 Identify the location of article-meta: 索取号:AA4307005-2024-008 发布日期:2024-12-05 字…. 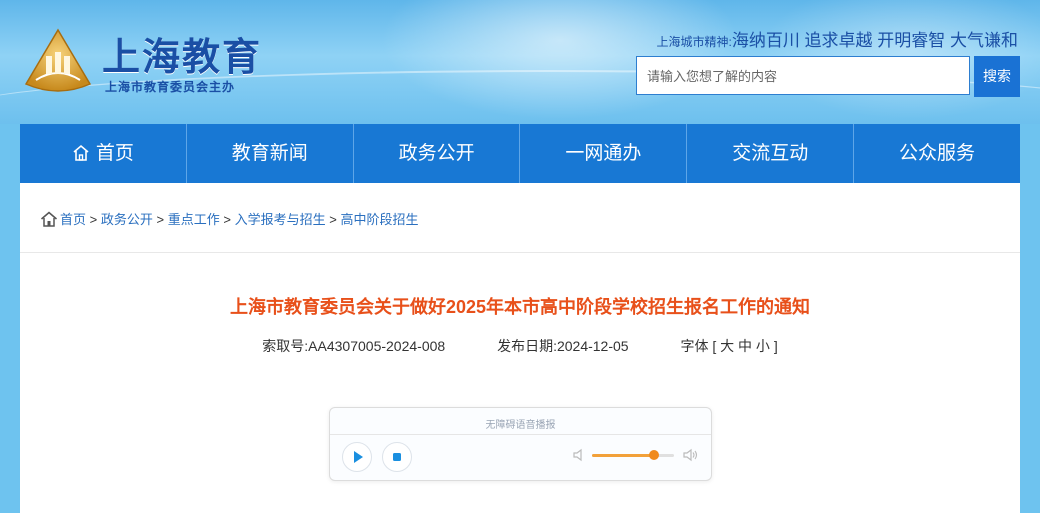
(520, 346).